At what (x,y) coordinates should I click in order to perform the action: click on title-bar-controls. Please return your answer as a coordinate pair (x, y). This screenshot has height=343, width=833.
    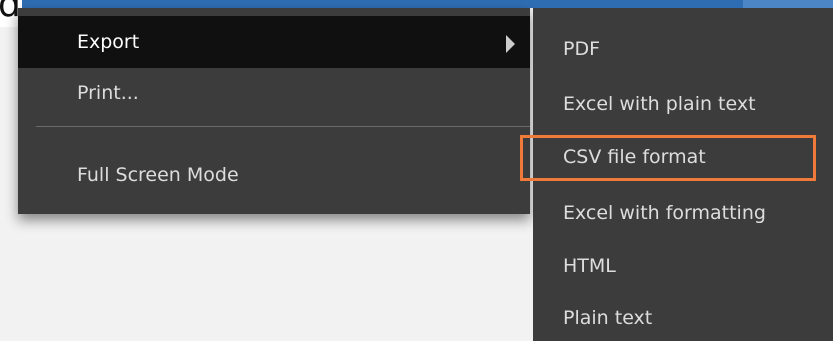
    Looking at the image, I should click on (788, 4).